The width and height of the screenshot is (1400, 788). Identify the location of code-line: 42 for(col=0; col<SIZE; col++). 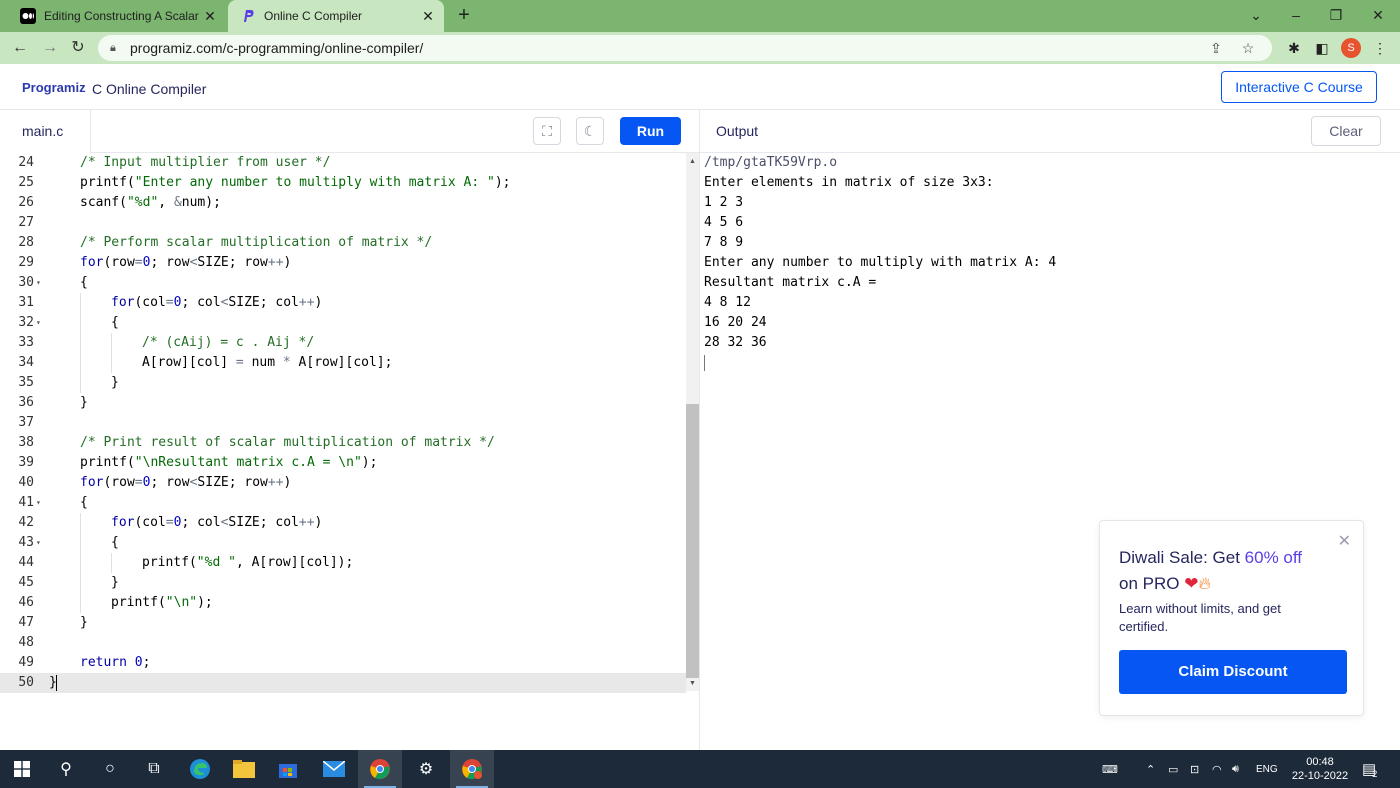
(343, 523).